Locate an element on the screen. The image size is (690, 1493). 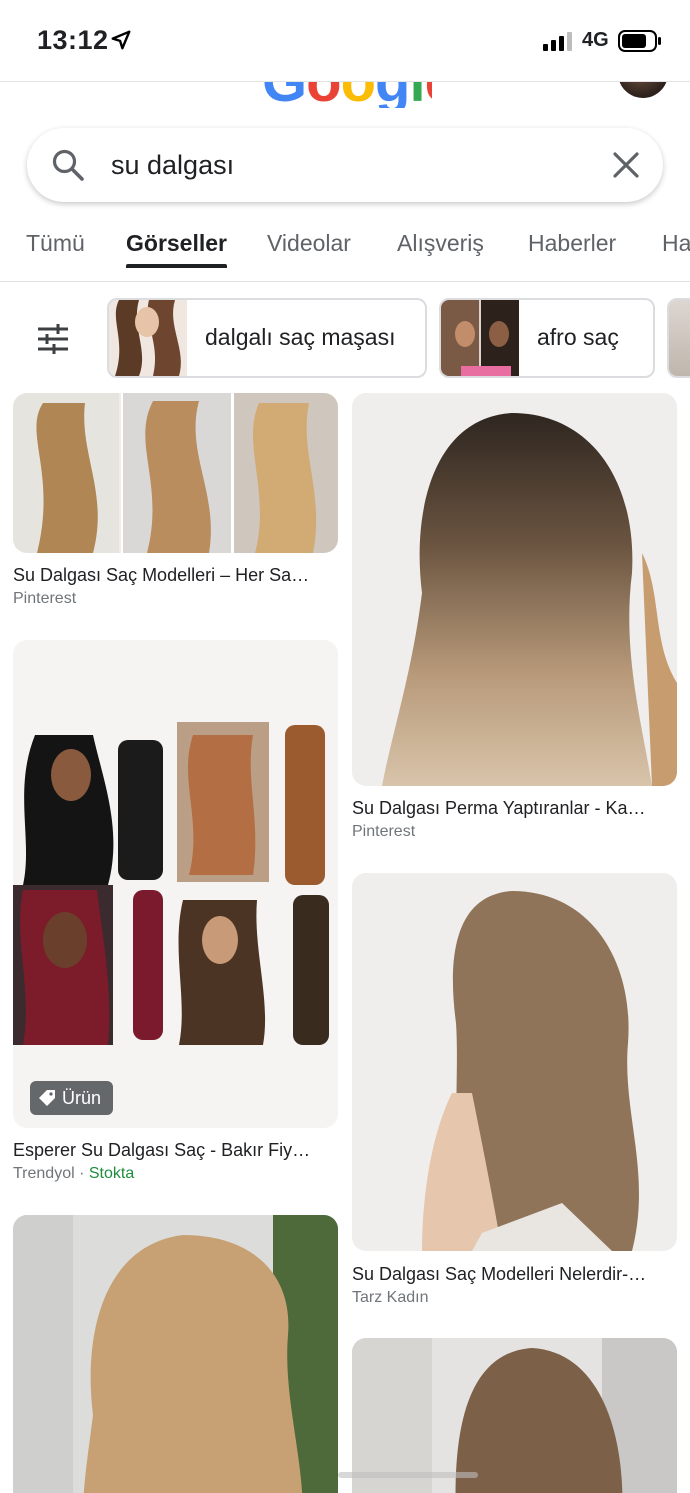
status-time: 13:12 is located at coordinates (73, 40).